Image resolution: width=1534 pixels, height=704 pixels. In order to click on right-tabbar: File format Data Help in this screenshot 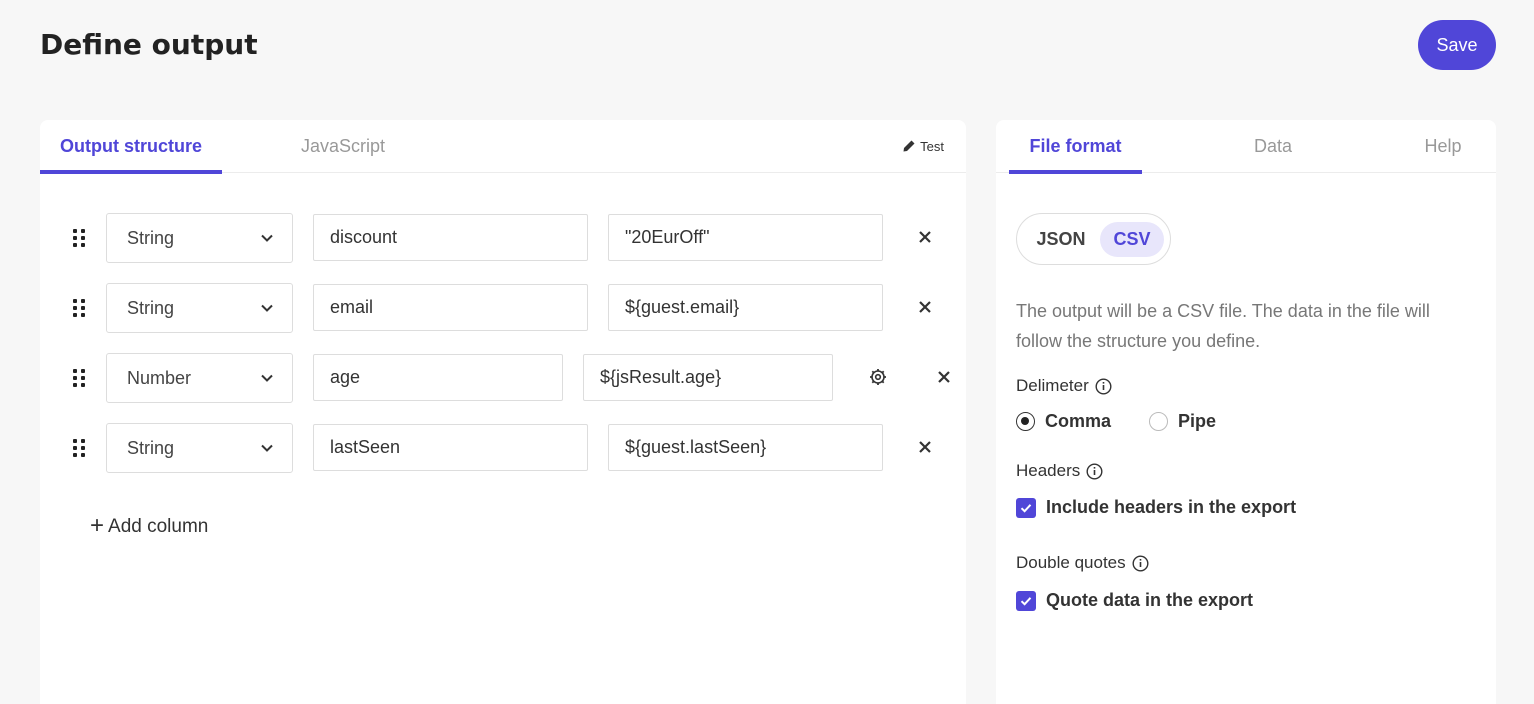, I will do `click(1246, 147)`.